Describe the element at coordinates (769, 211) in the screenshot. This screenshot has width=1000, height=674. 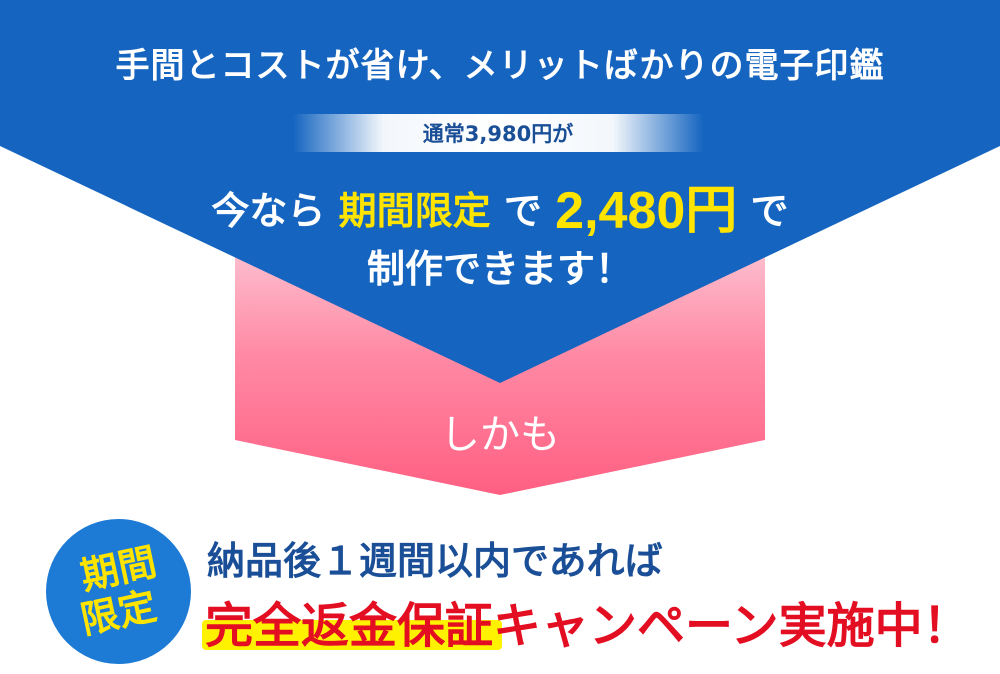
I see `offer-suffix: で` at that location.